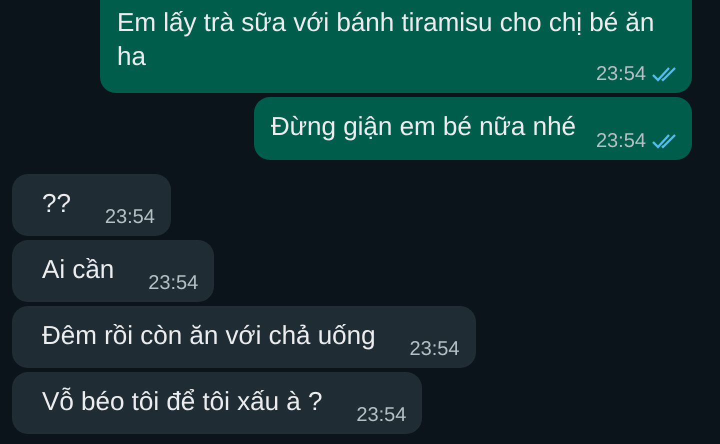 Image resolution: width=720 pixels, height=444 pixels. I want to click on message-text: Ai cần, so click(78, 269).